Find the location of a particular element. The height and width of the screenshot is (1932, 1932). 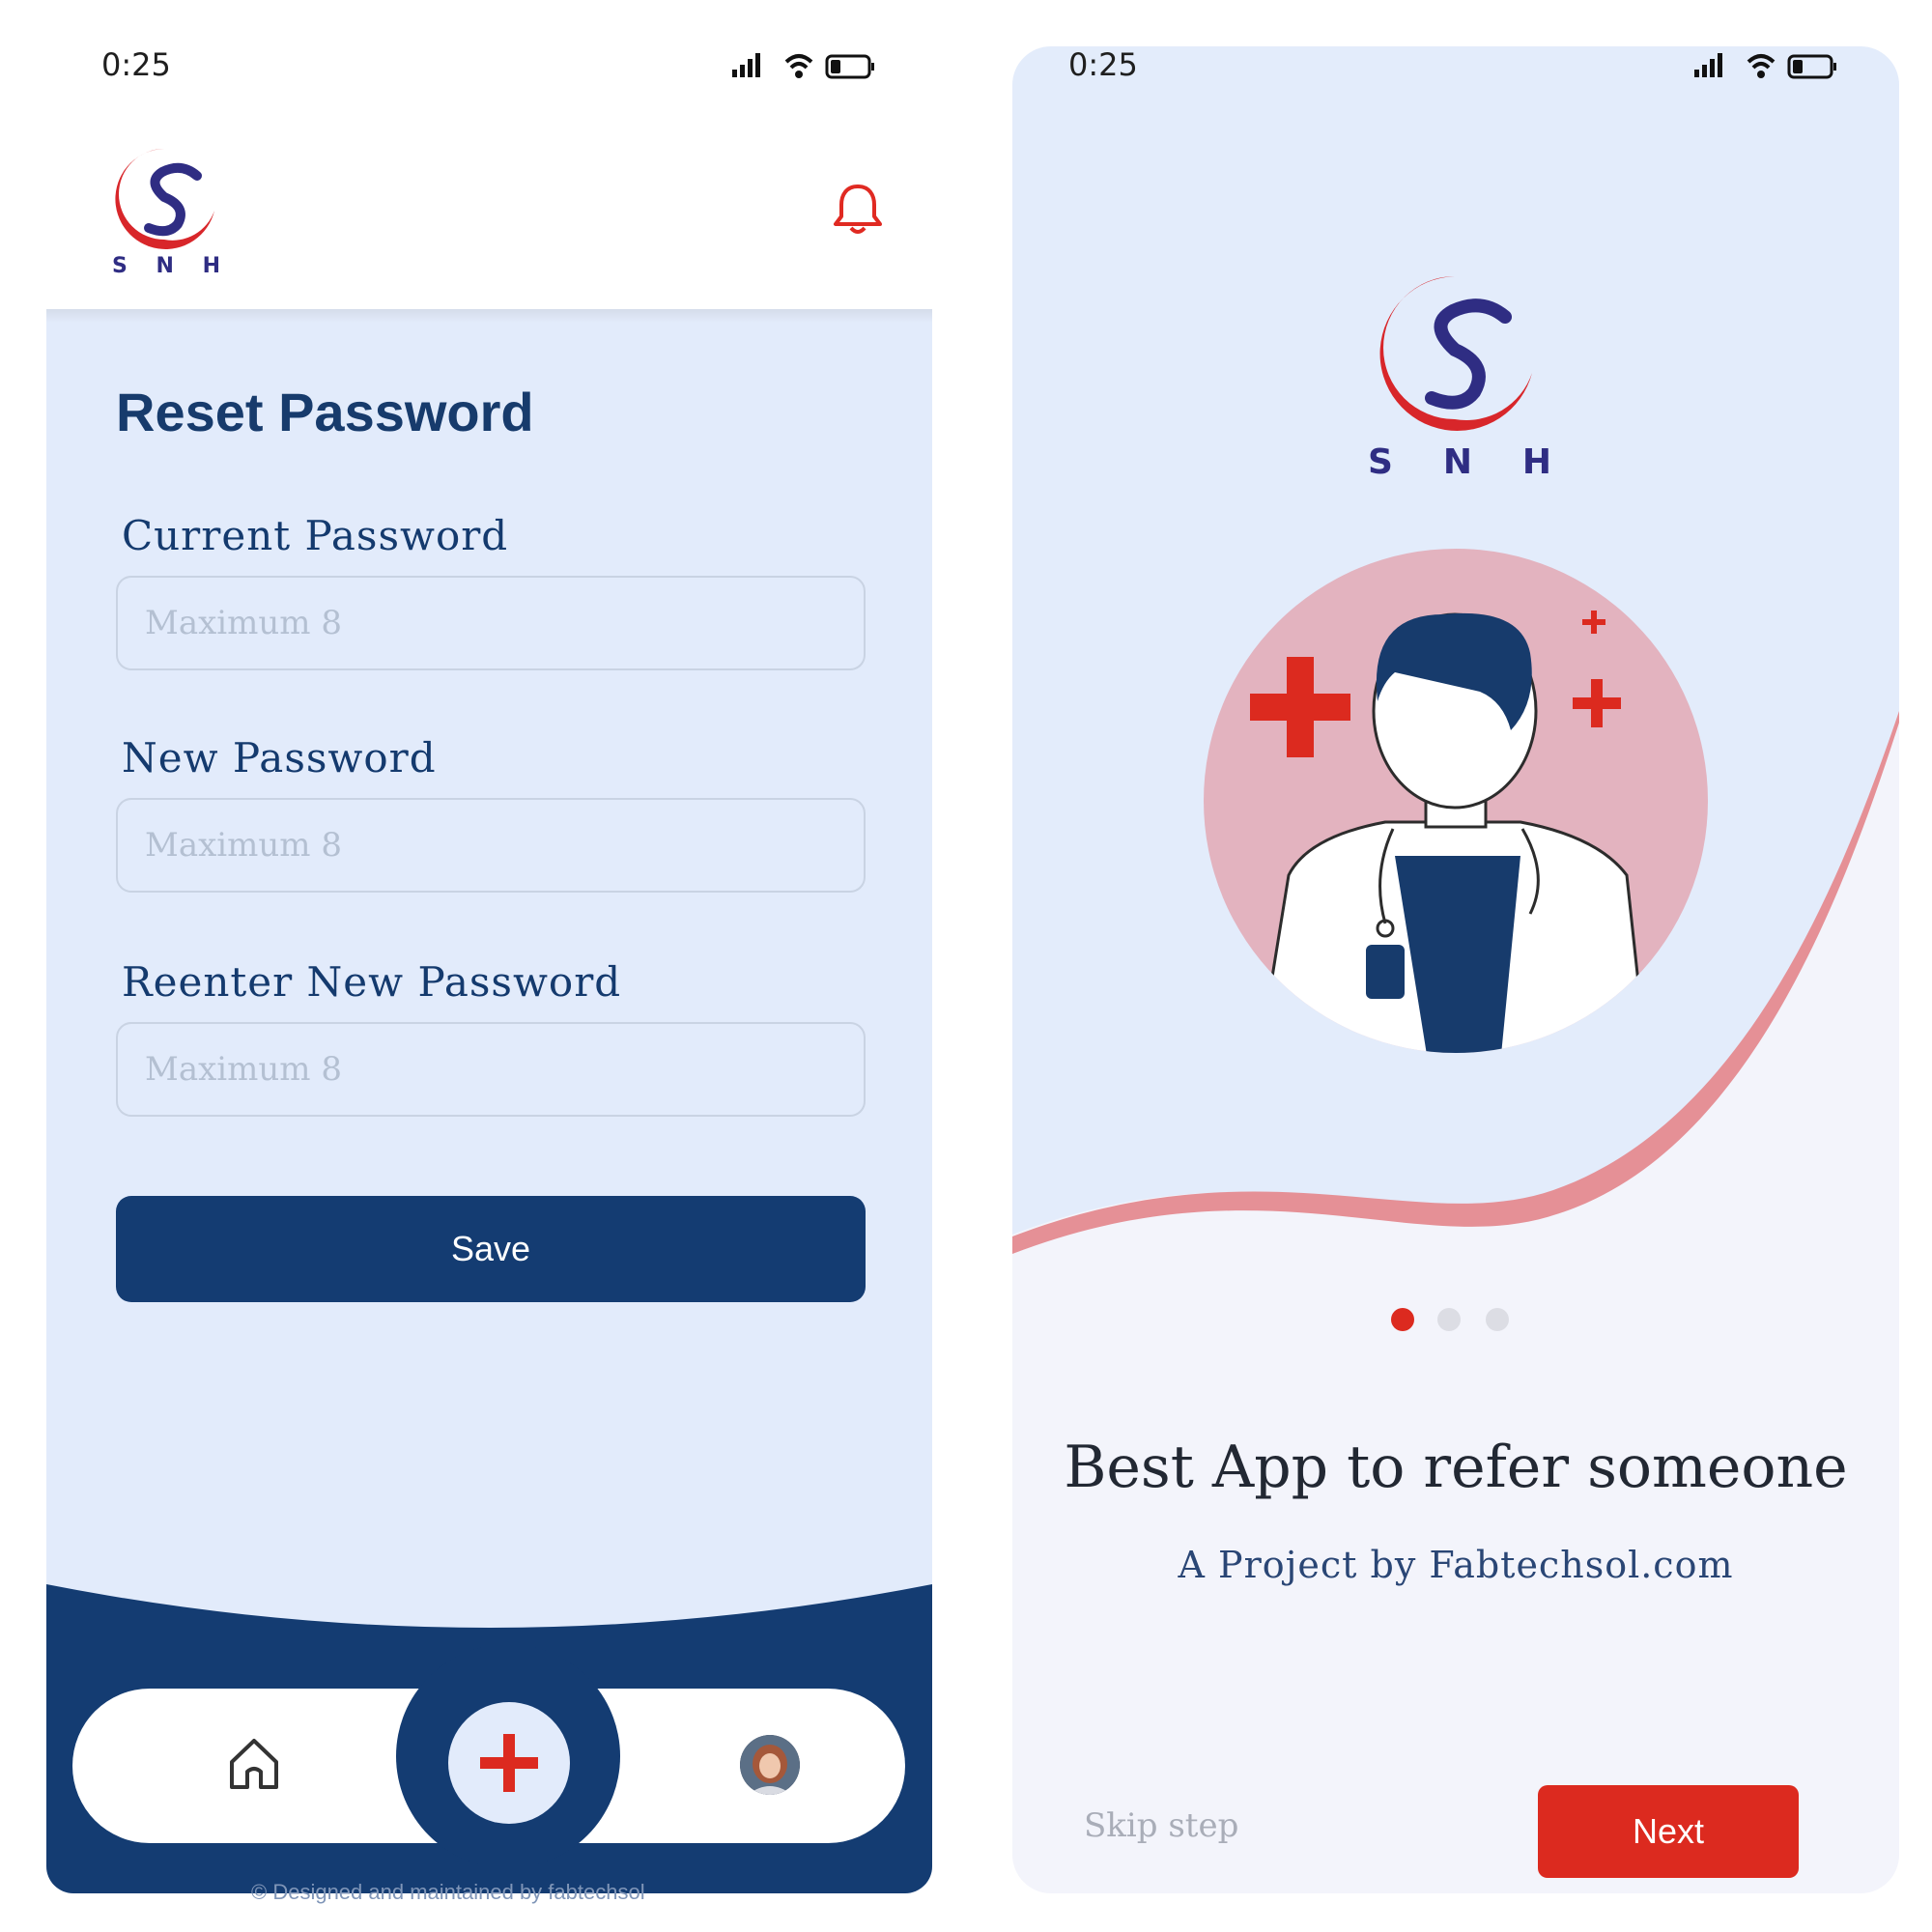

onboarding-headline: Best App to refer someone is located at coordinates (1456, 1467).